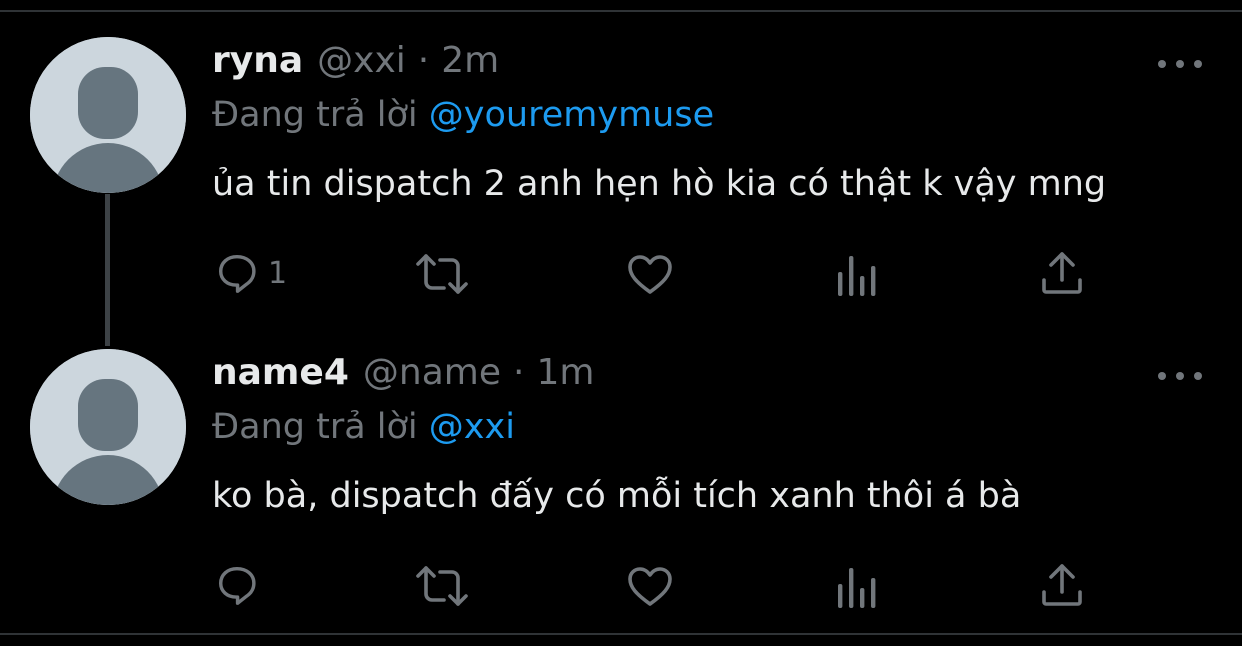  I want to click on thread-connector-line, so click(107, 270).